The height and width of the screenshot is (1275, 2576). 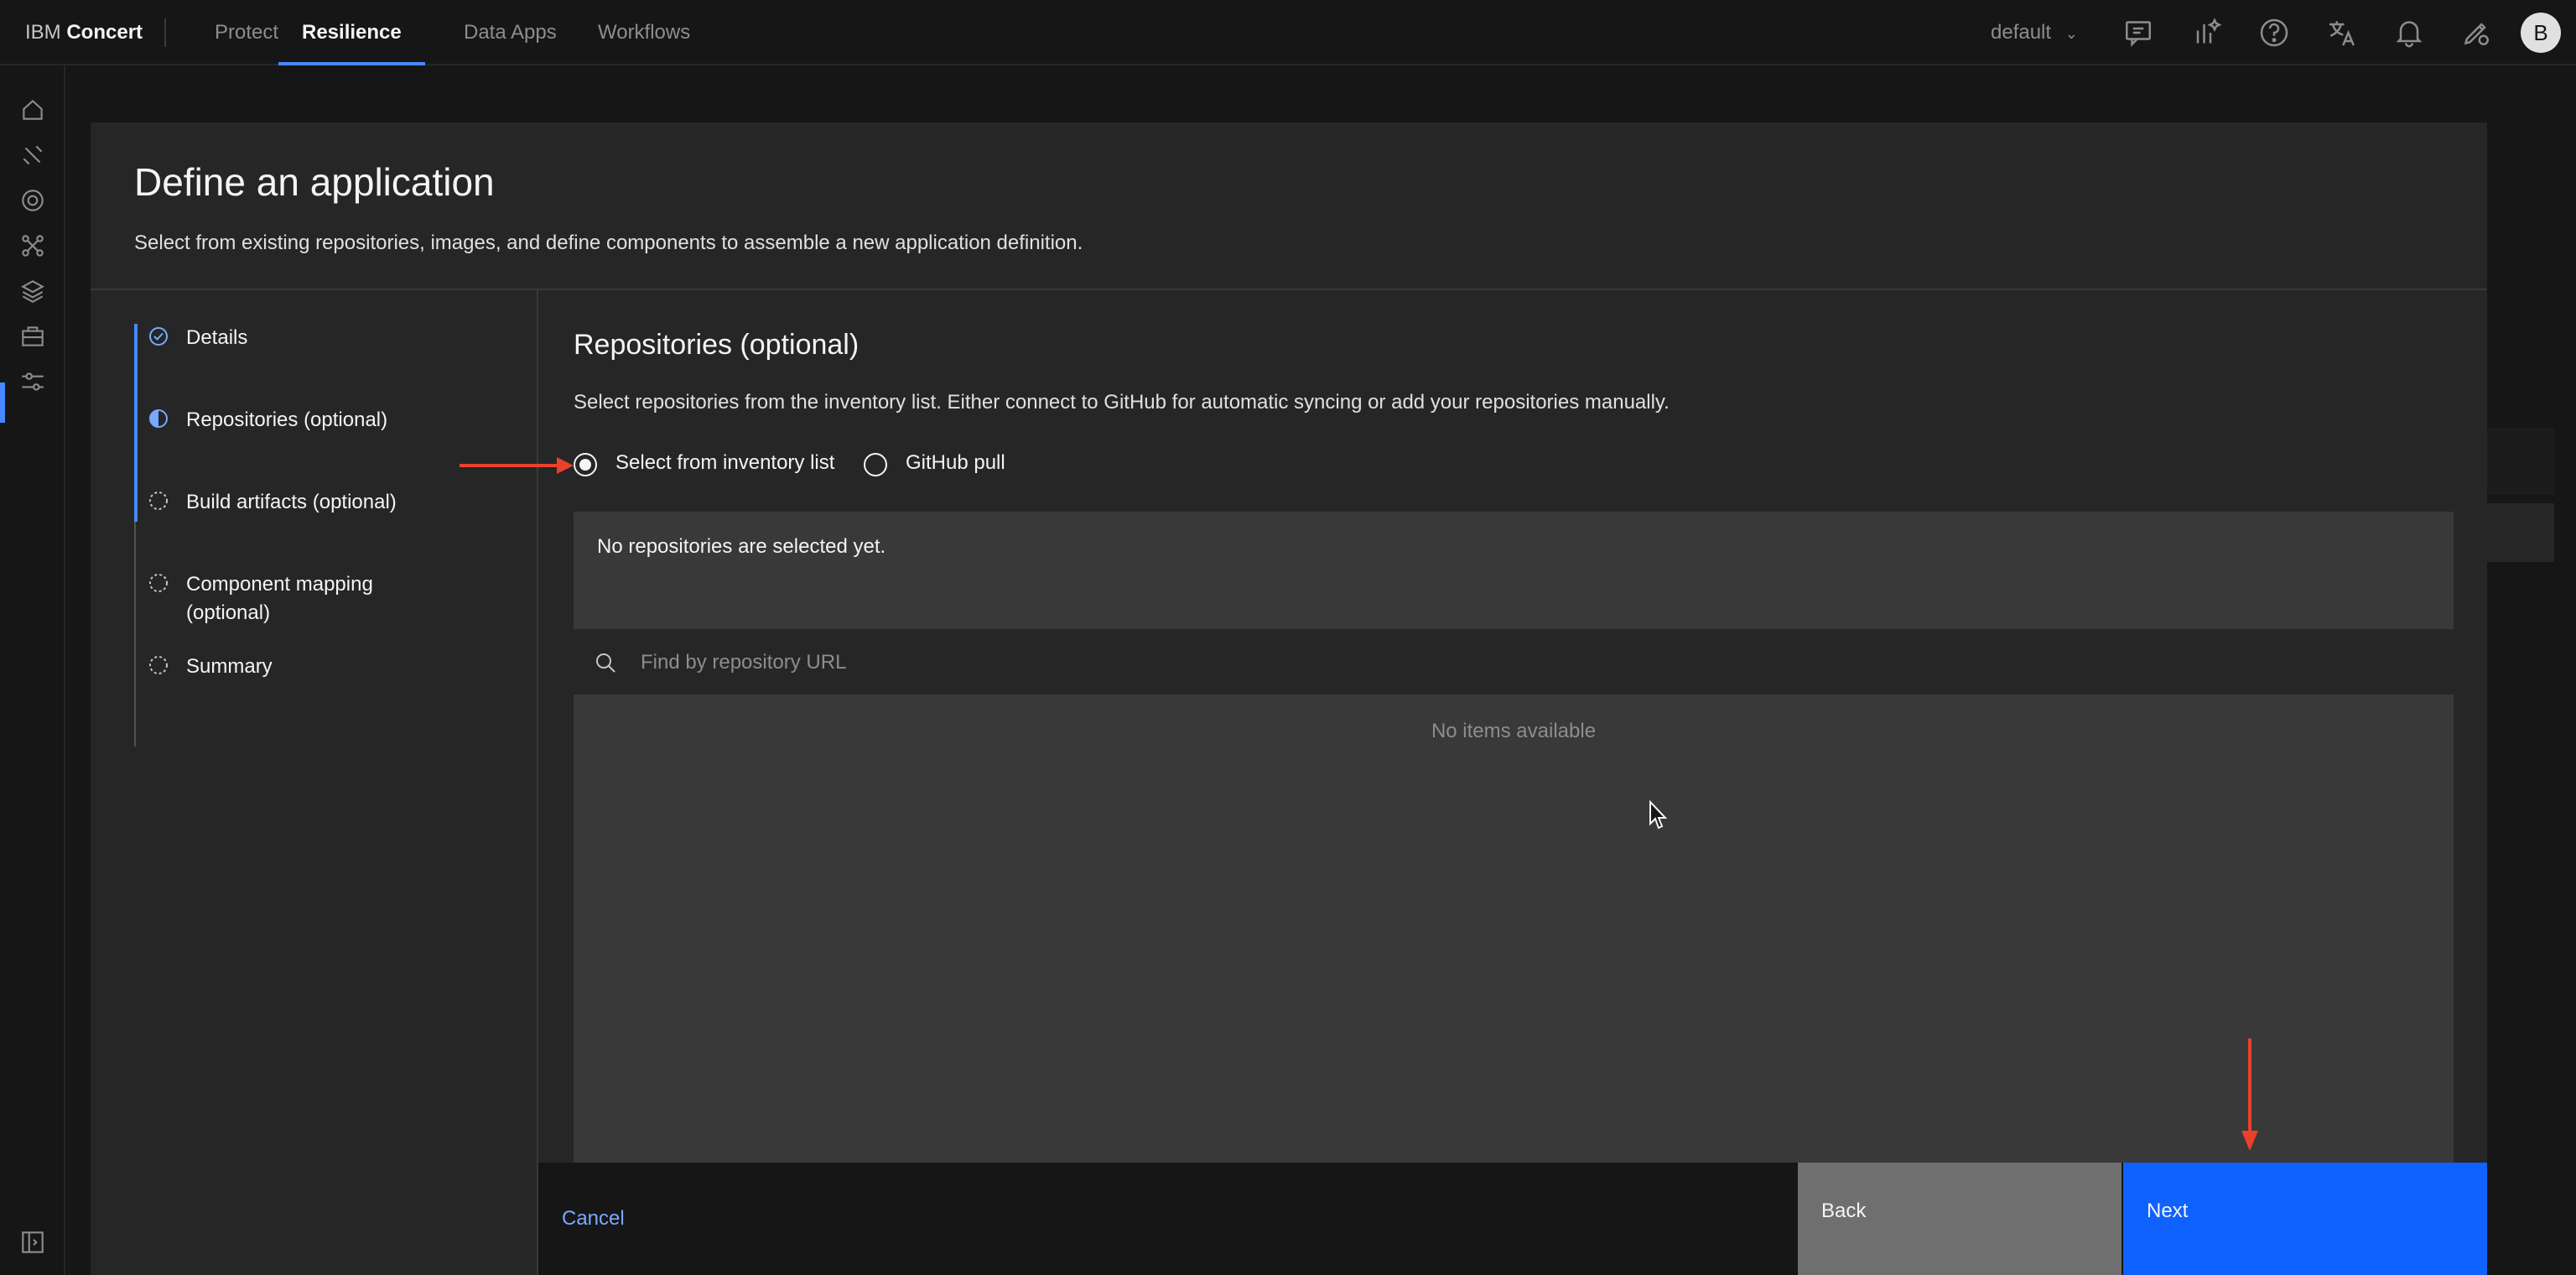 I want to click on notification-icon, so click(x=2409, y=32).